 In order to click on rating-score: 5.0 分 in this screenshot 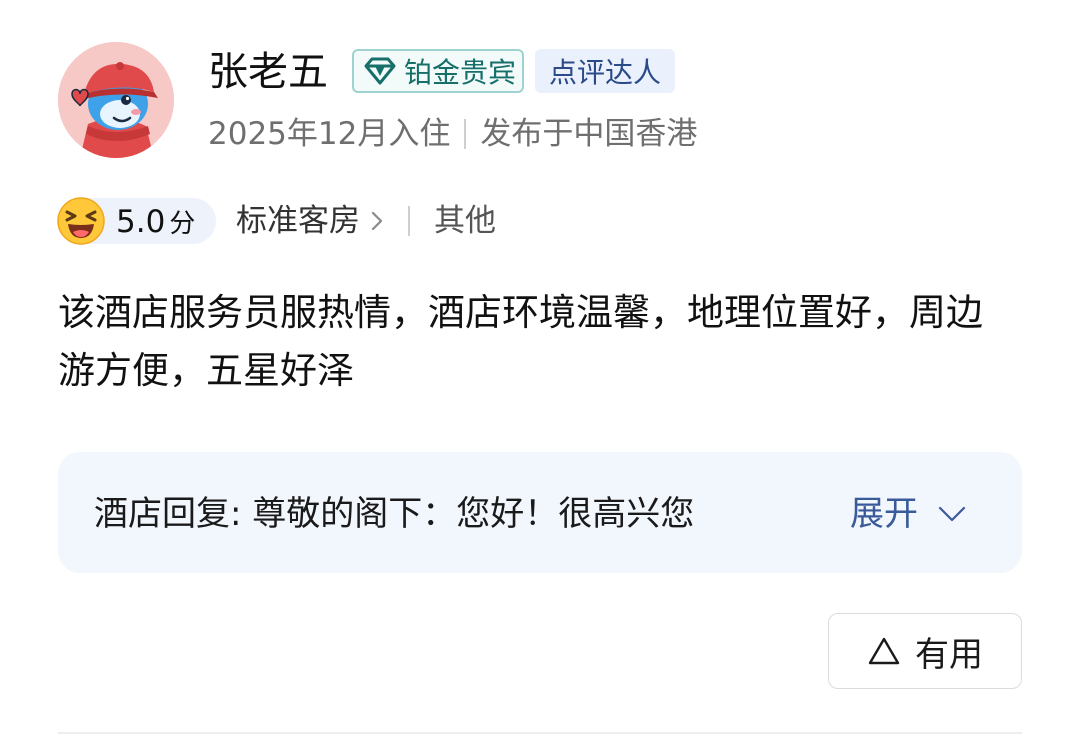, I will do `click(155, 223)`.